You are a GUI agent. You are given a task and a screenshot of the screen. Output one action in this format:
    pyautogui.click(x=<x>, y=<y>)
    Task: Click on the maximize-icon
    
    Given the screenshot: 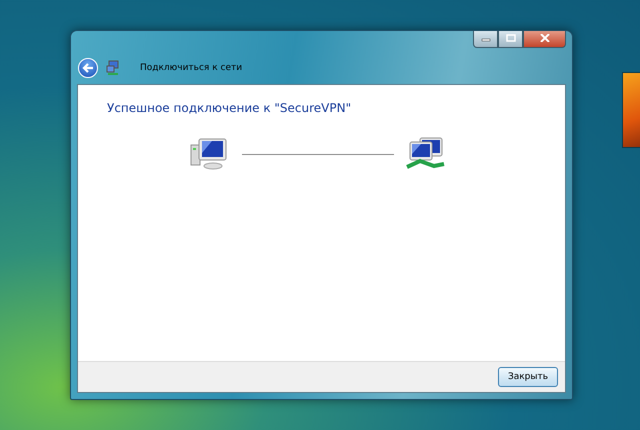 What is the action you would take?
    pyautogui.click(x=511, y=38)
    